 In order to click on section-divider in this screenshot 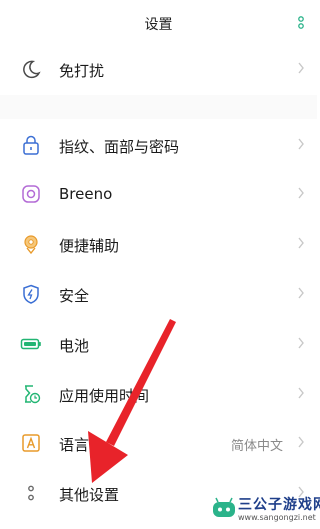, I will do `click(158, 107)`.